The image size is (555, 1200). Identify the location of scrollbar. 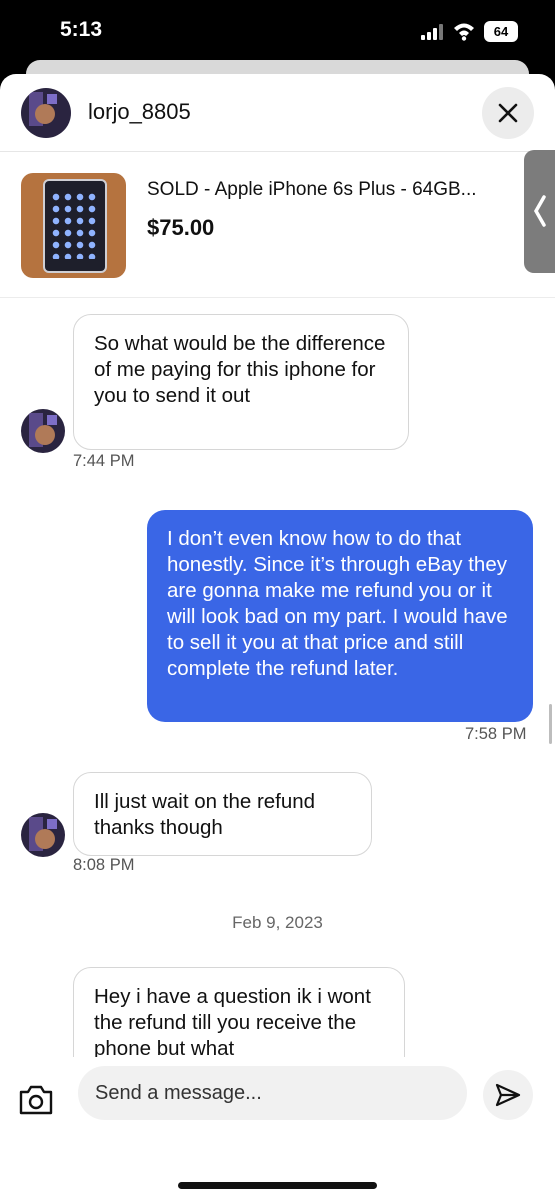
(550, 724).